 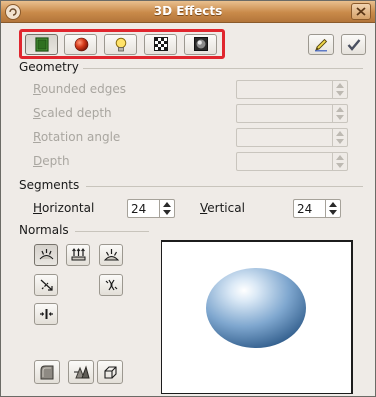 I want to click on horizontal-segments-spinbox: 24, so click(x=151, y=208).